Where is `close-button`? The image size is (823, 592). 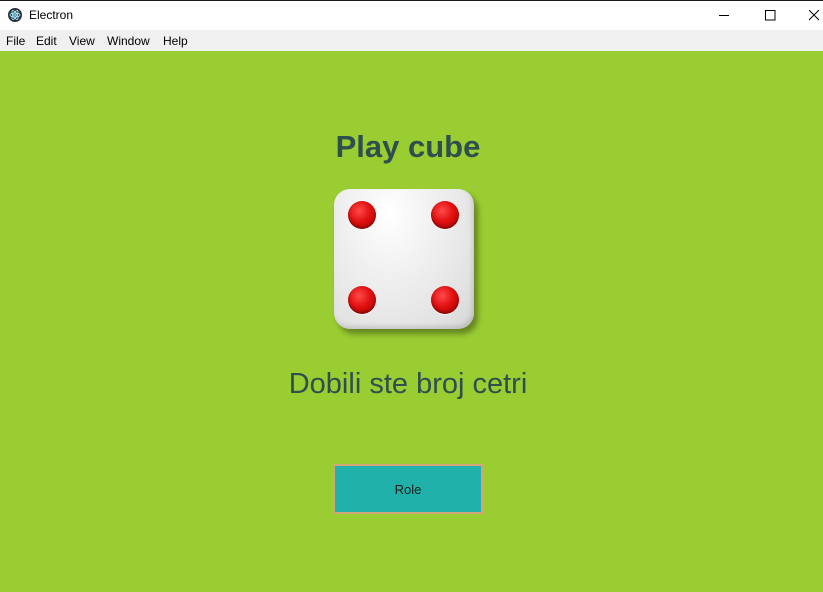 close-button is located at coordinates (808, 15).